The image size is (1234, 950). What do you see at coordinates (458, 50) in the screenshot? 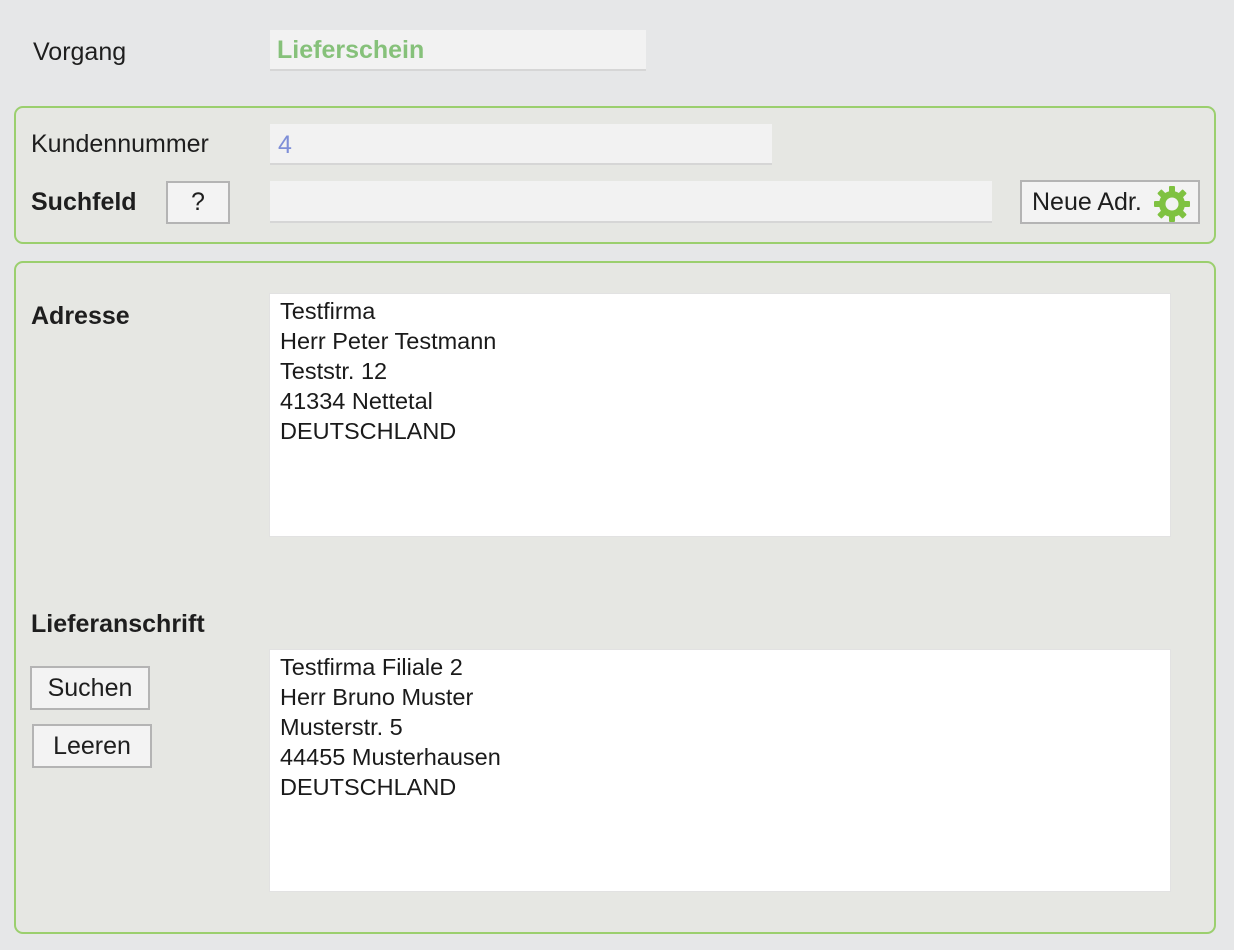
I see `vorgang-field: Lieferschein` at bounding box center [458, 50].